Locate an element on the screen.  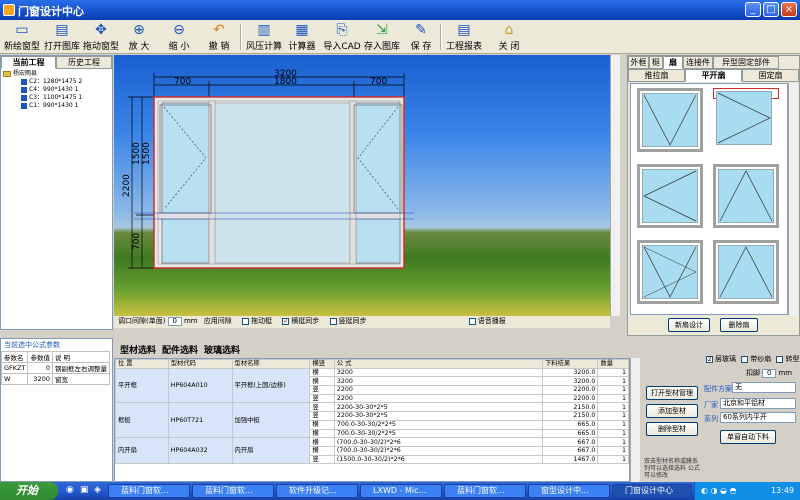
vendor-select: 北京和平铝材 is located at coordinates (758, 403).